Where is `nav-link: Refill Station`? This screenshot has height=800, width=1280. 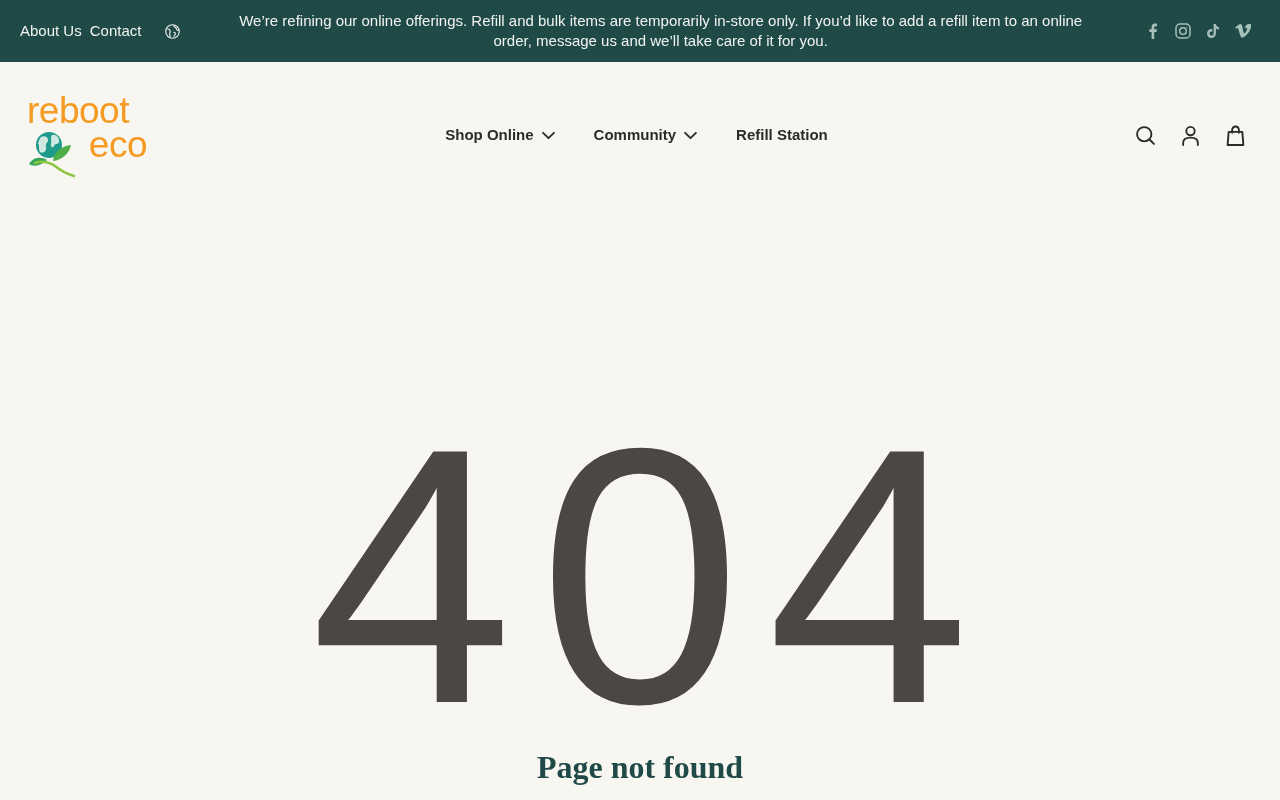 nav-link: Refill Station is located at coordinates (782, 135).